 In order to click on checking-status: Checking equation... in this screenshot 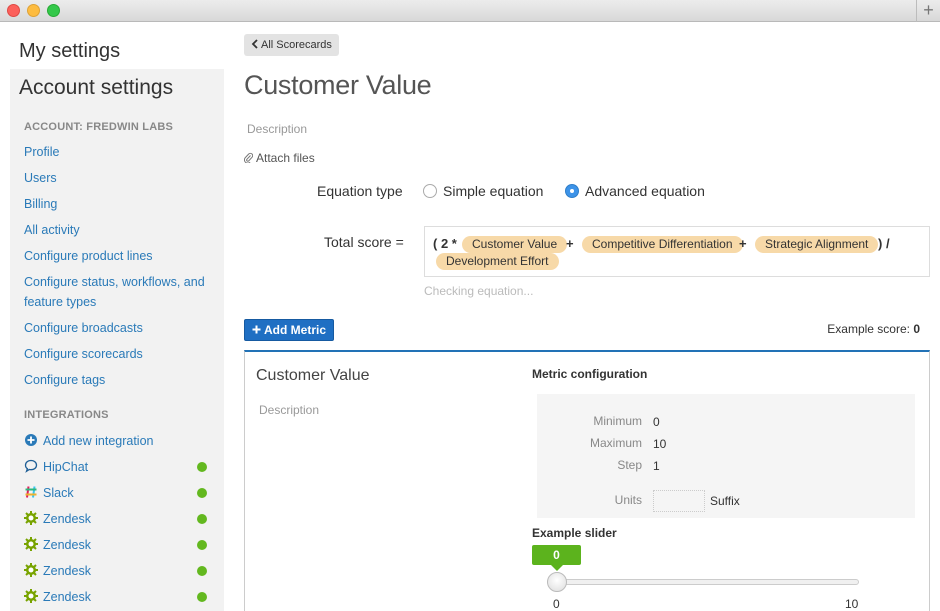, I will do `click(479, 291)`.